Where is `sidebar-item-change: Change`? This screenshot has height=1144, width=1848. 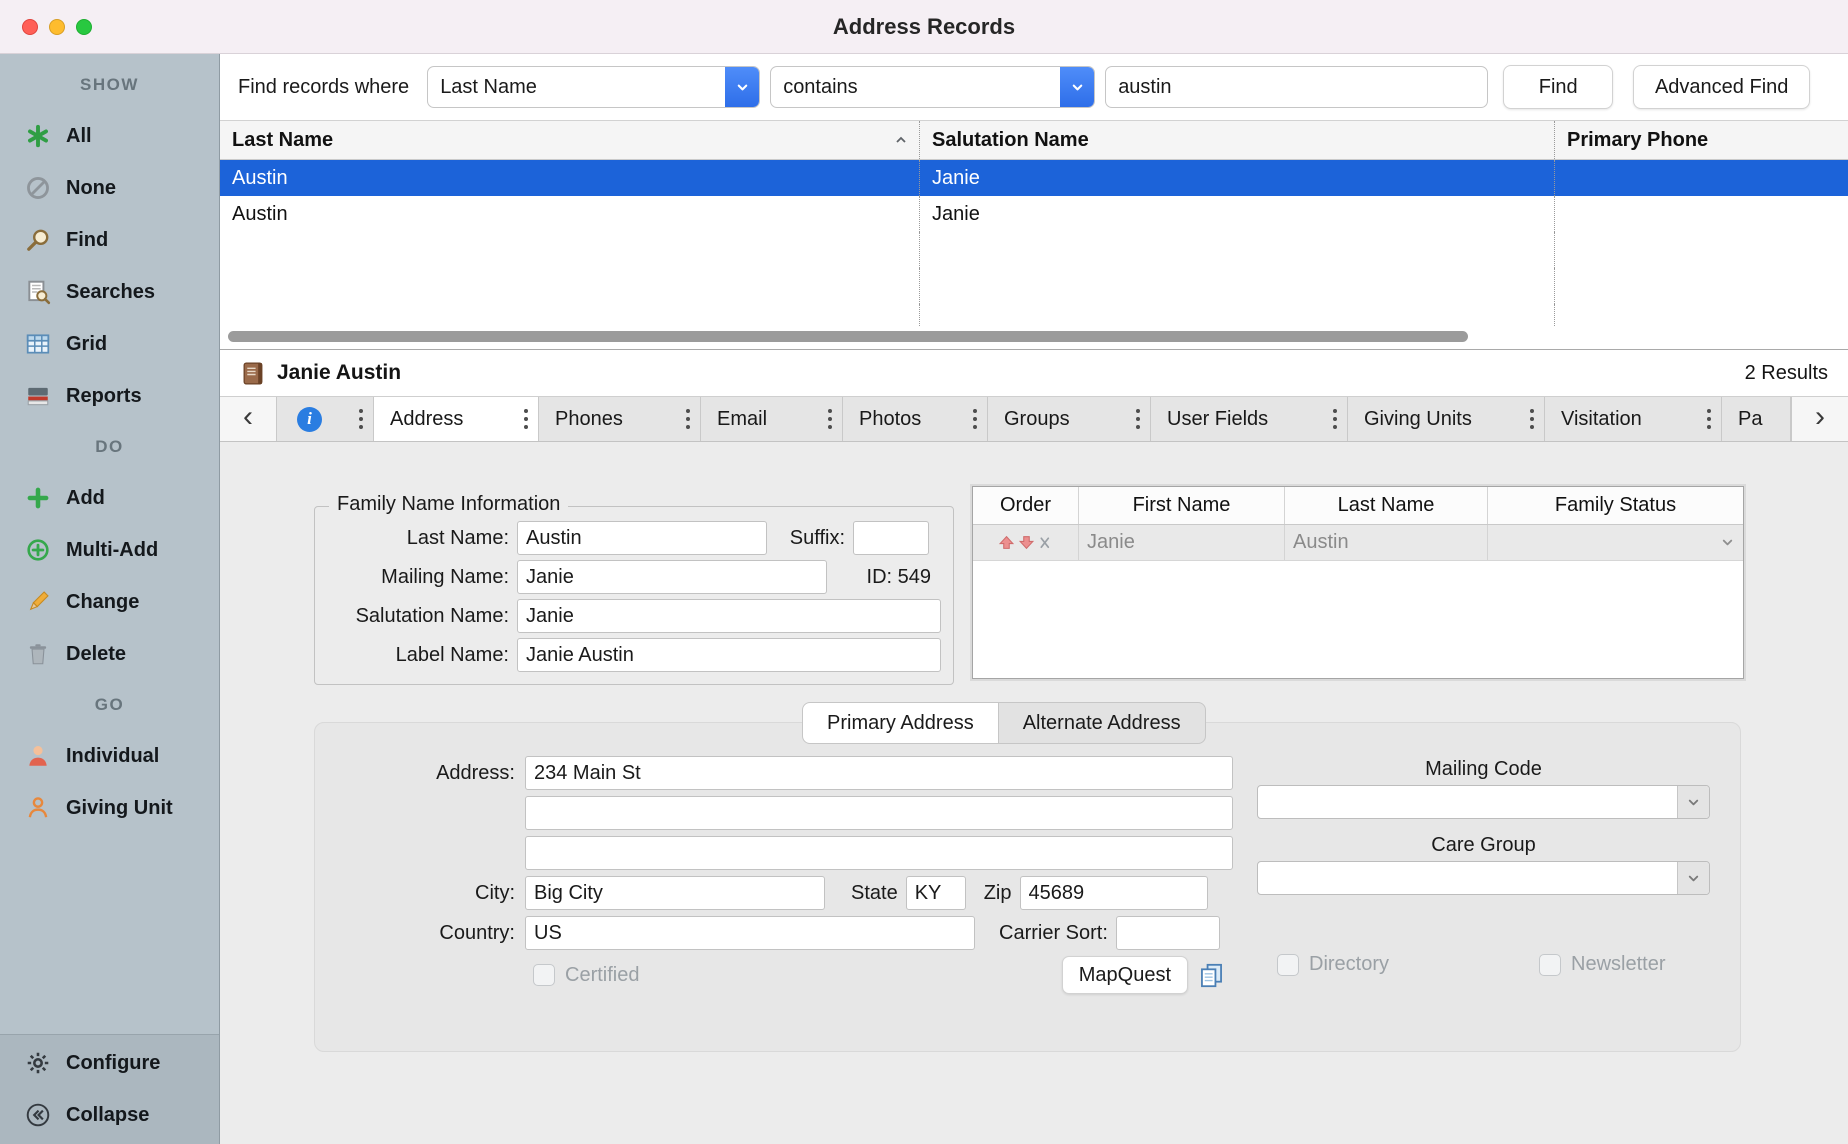
sidebar-item-change: Change is located at coordinates (109, 602).